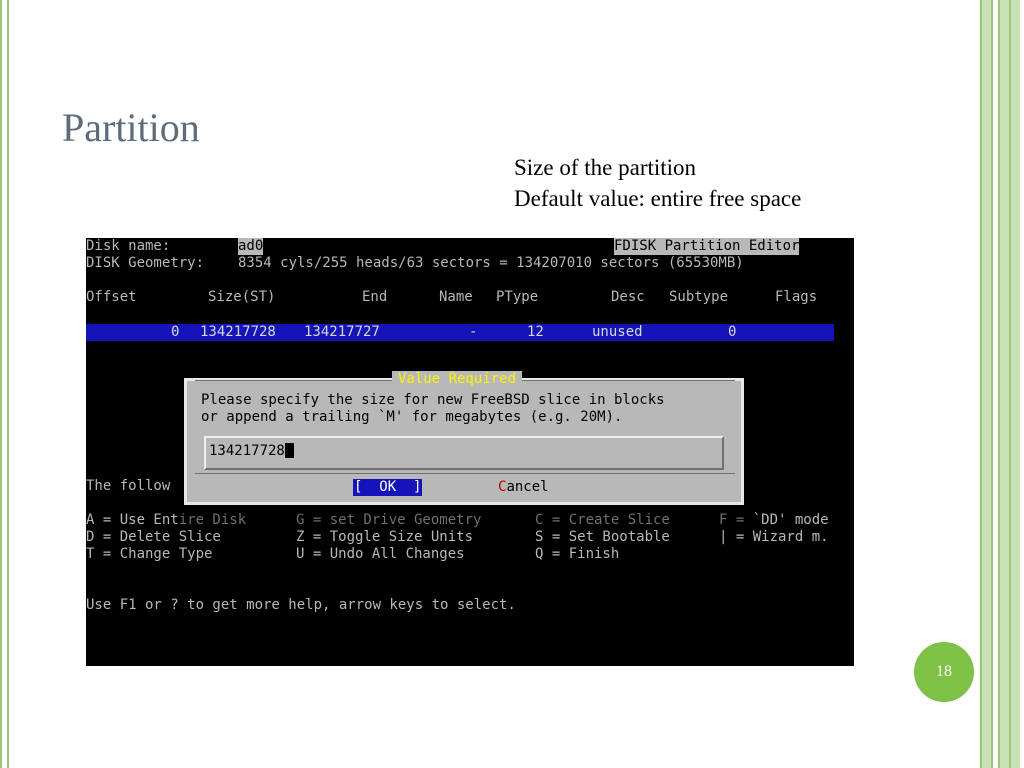 This screenshot has height=768, width=1024. What do you see at coordinates (128, 246) in the screenshot?
I see `disk-name-label: Disk name:` at bounding box center [128, 246].